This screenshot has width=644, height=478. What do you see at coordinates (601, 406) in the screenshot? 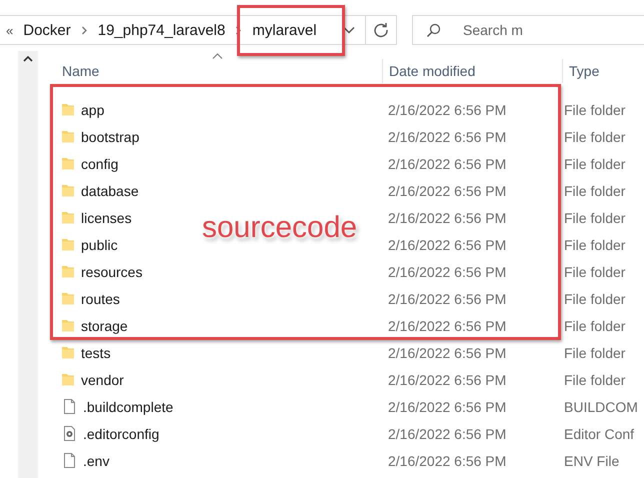
I see `file-type: BUILDCOM` at bounding box center [601, 406].